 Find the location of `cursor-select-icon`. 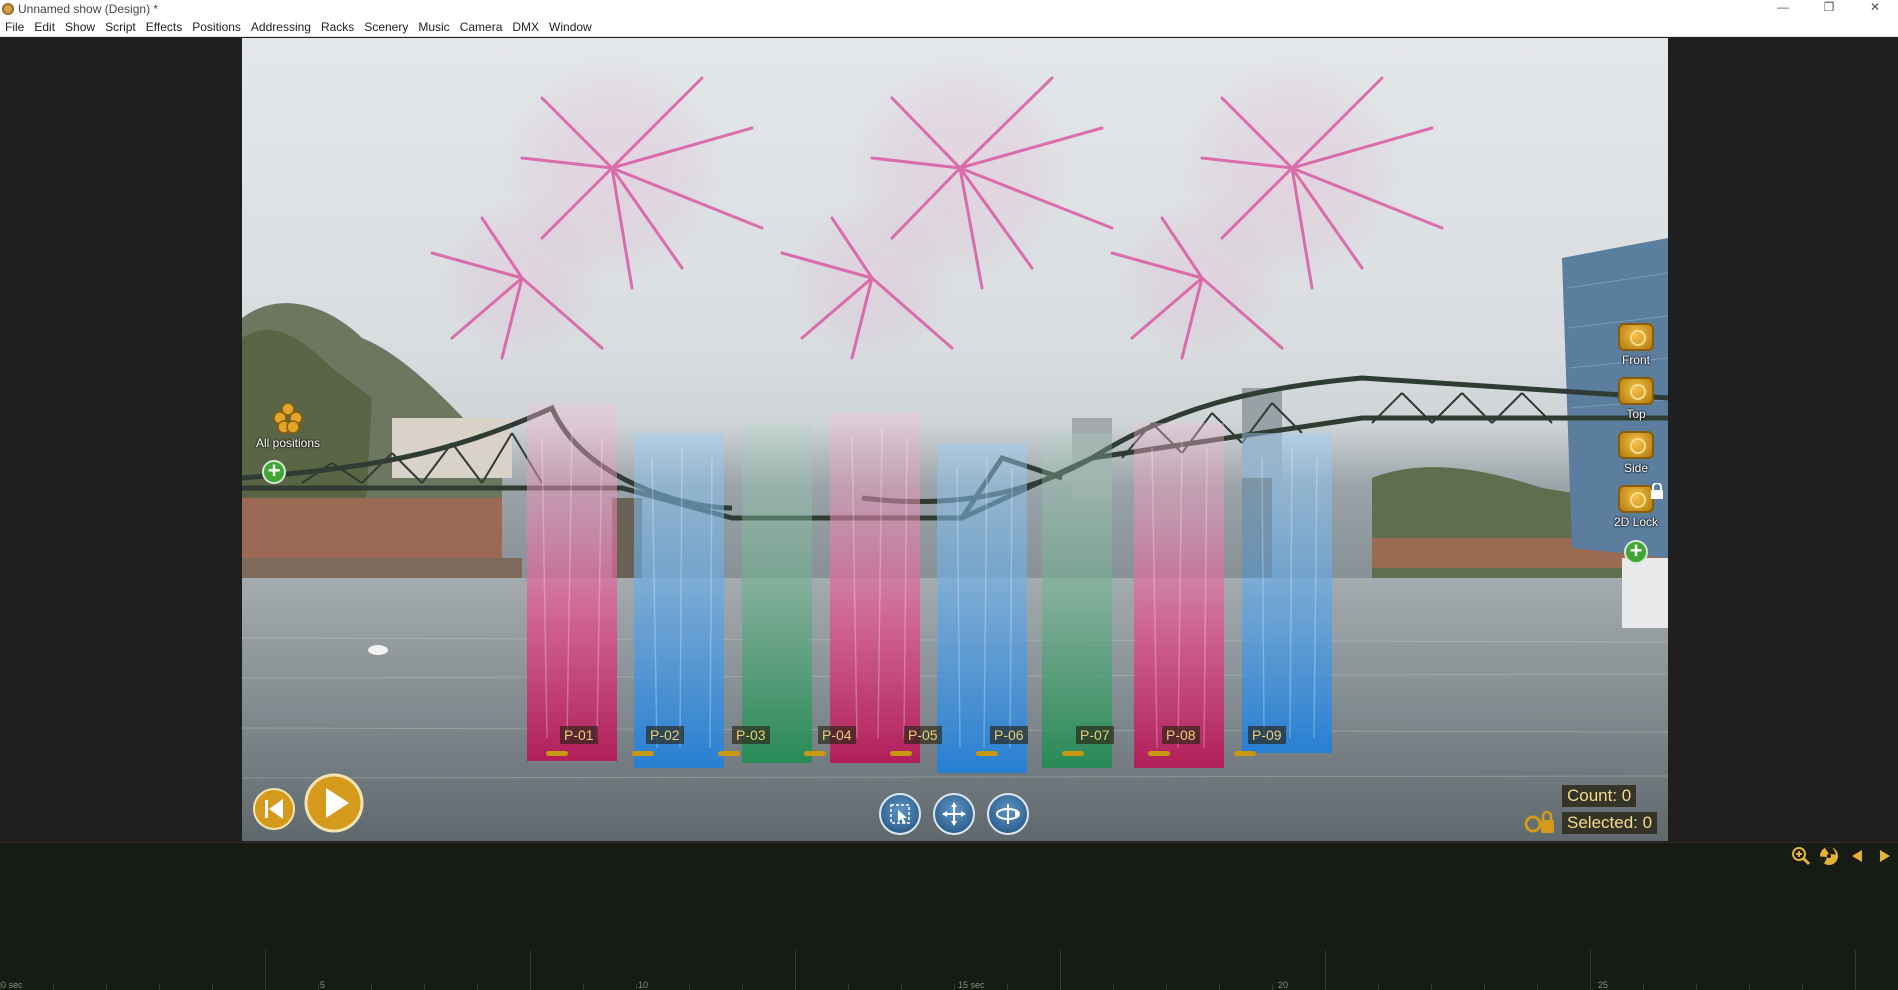

cursor-select-icon is located at coordinates (900, 814).